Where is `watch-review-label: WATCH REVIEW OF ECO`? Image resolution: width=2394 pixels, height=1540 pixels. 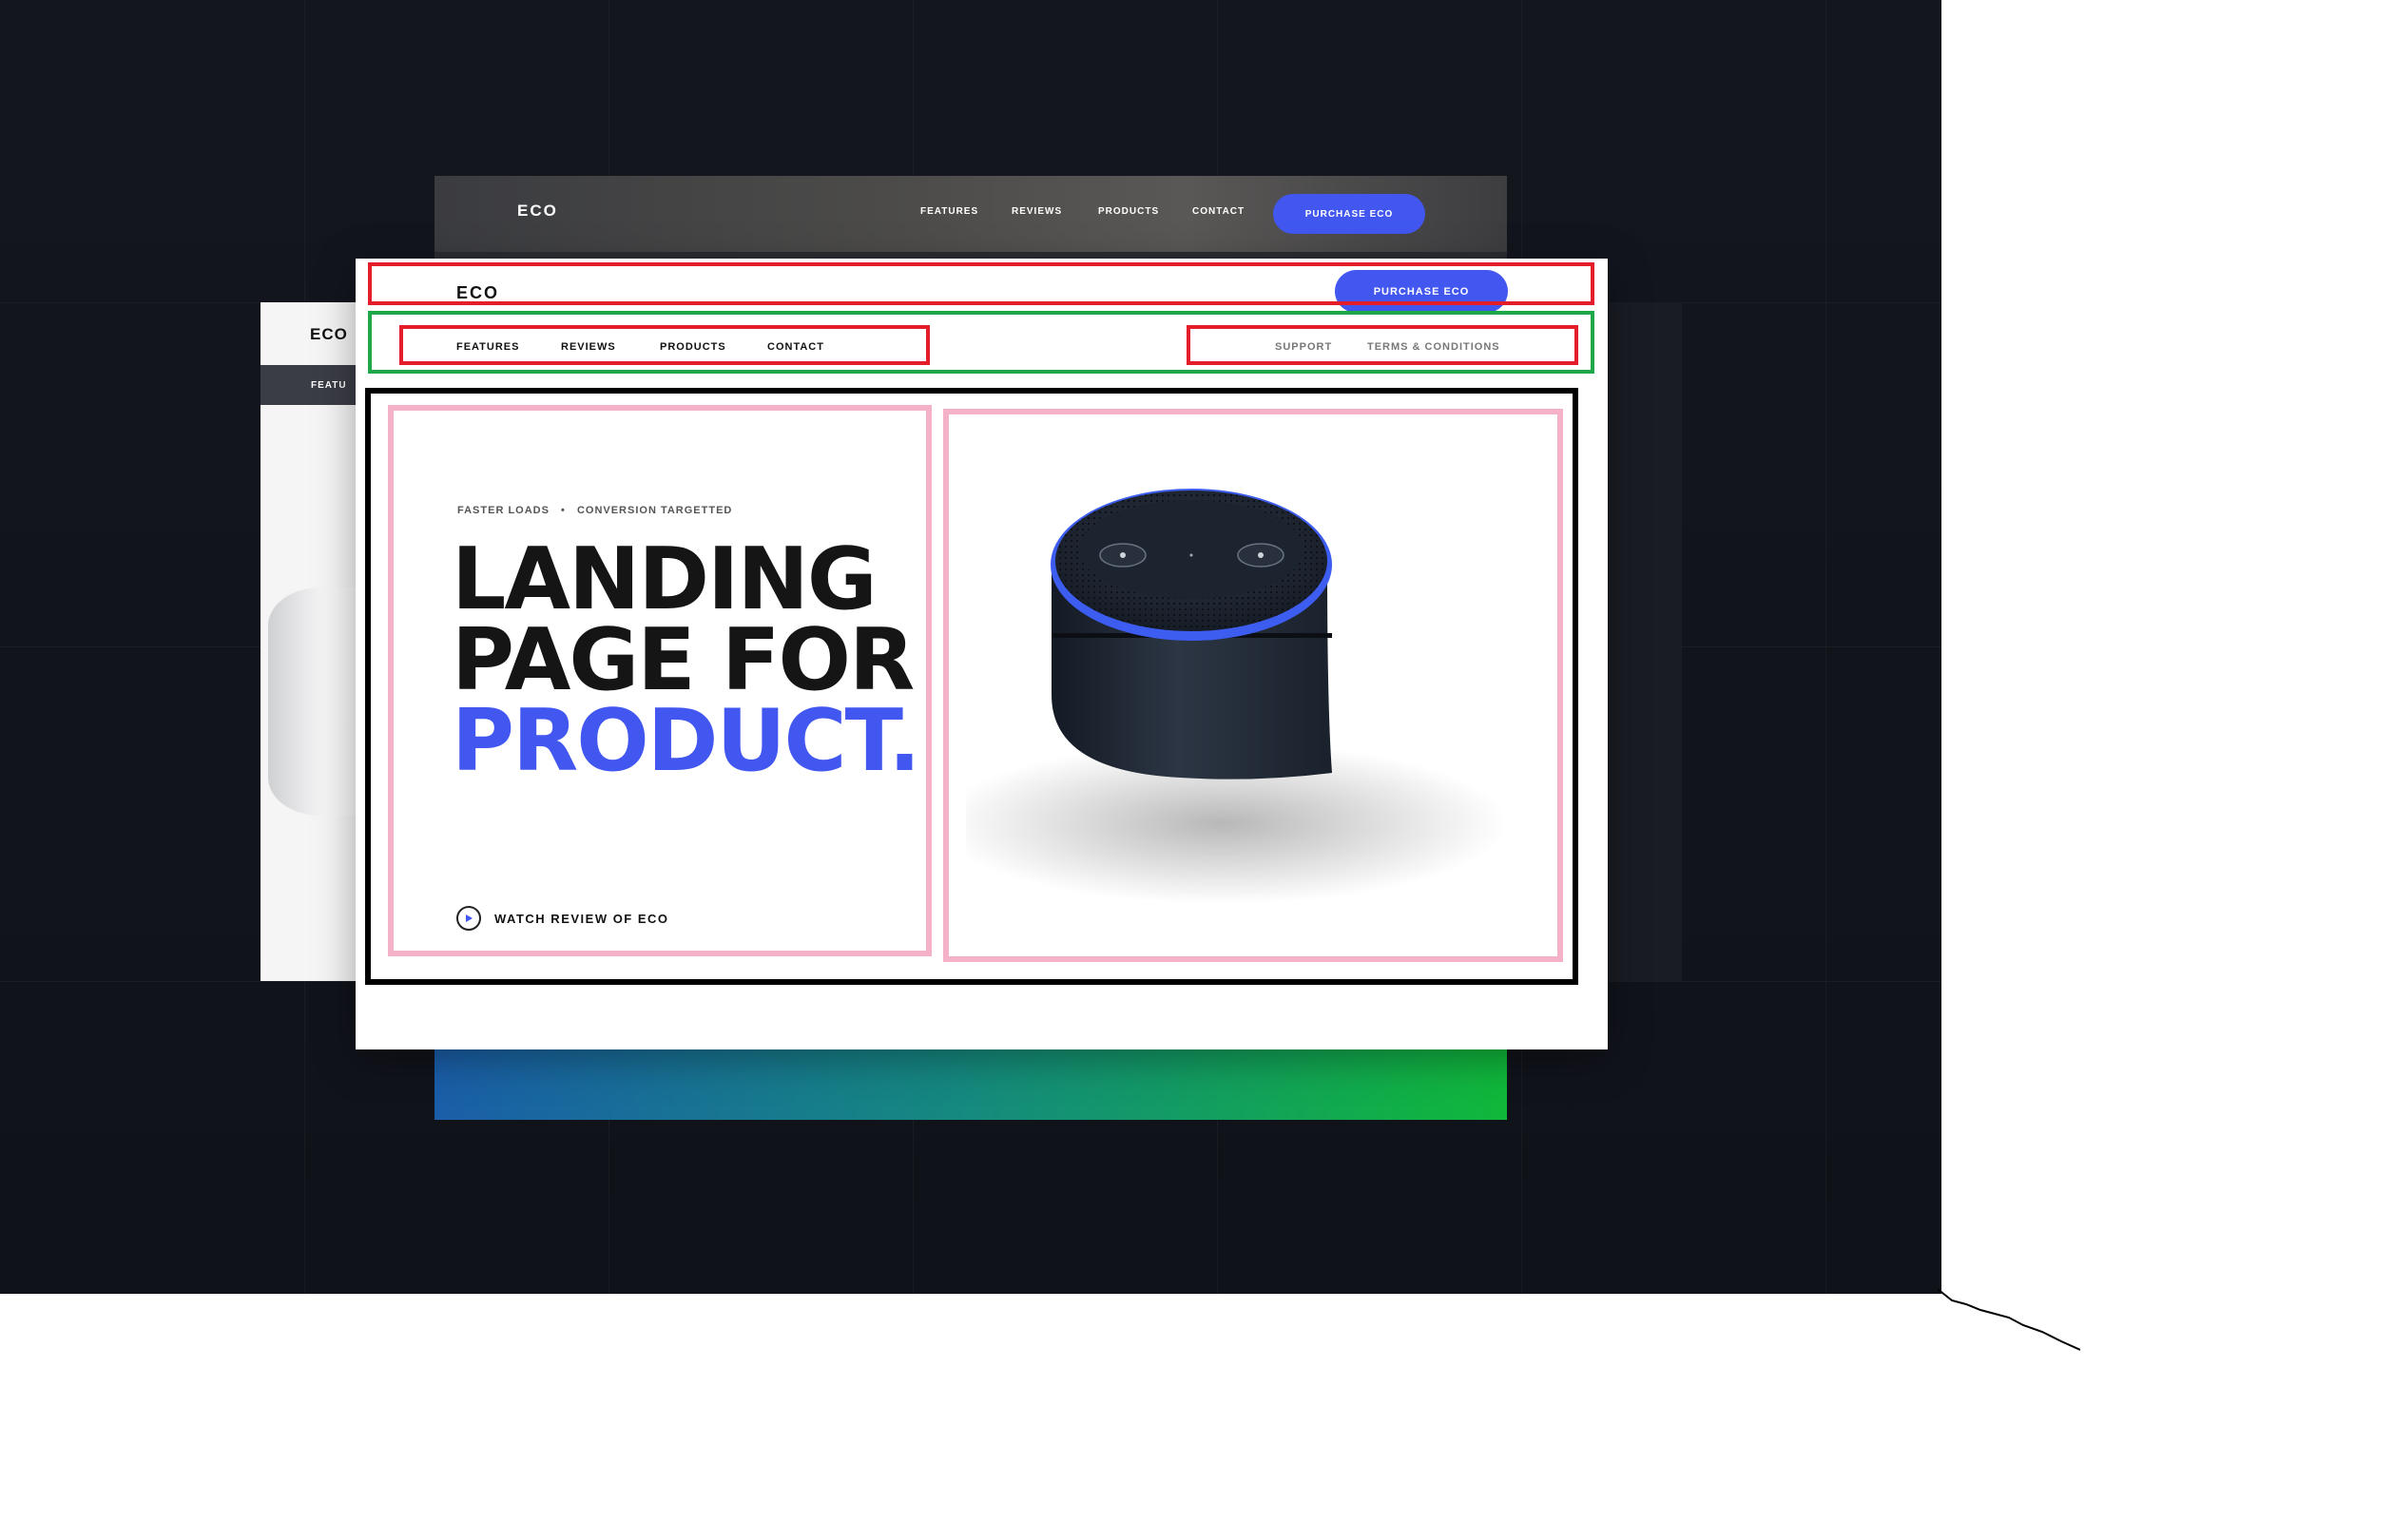
watch-review-label: WATCH REVIEW OF ECO is located at coordinates (582, 919).